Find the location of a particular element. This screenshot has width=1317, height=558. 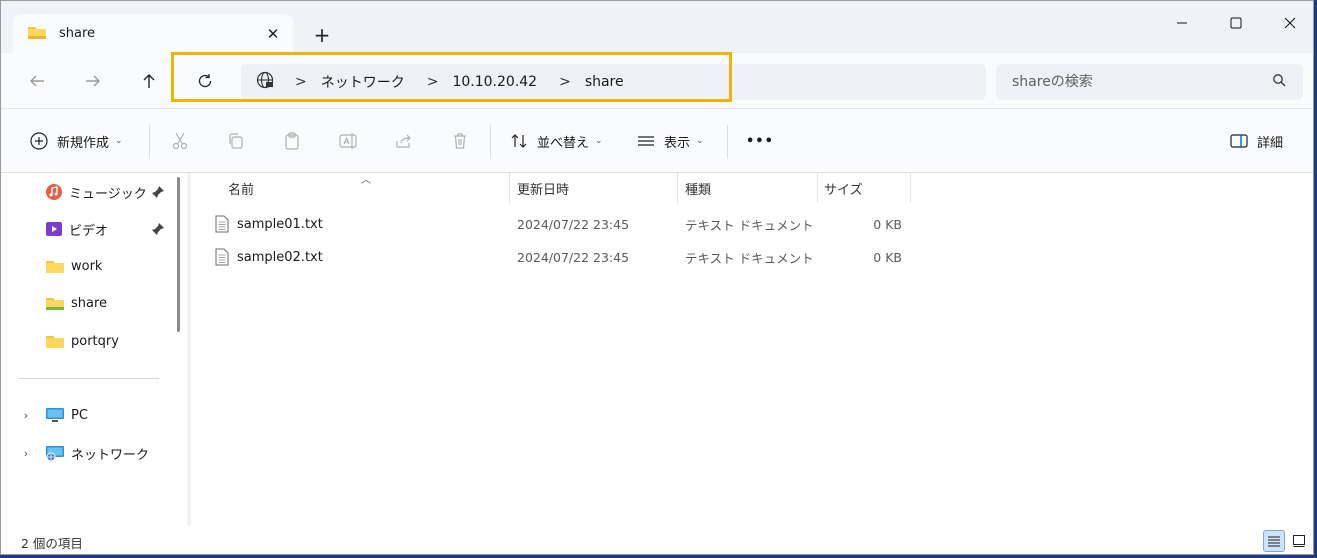

share-icon is located at coordinates (403, 141).